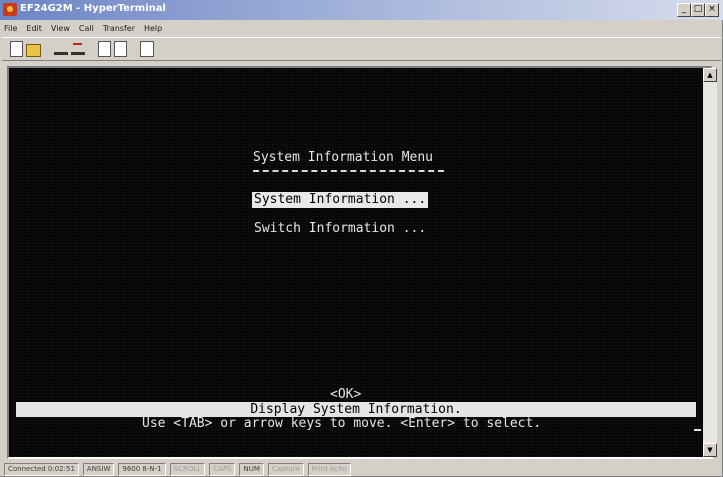  I want to click on terminal-status-band: Display System Information., so click(356, 409).